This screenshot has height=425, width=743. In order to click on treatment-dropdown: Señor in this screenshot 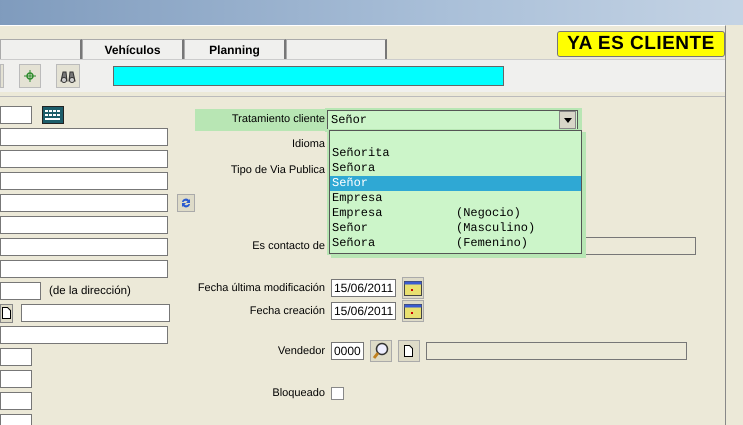, I will do `click(452, 120)`.